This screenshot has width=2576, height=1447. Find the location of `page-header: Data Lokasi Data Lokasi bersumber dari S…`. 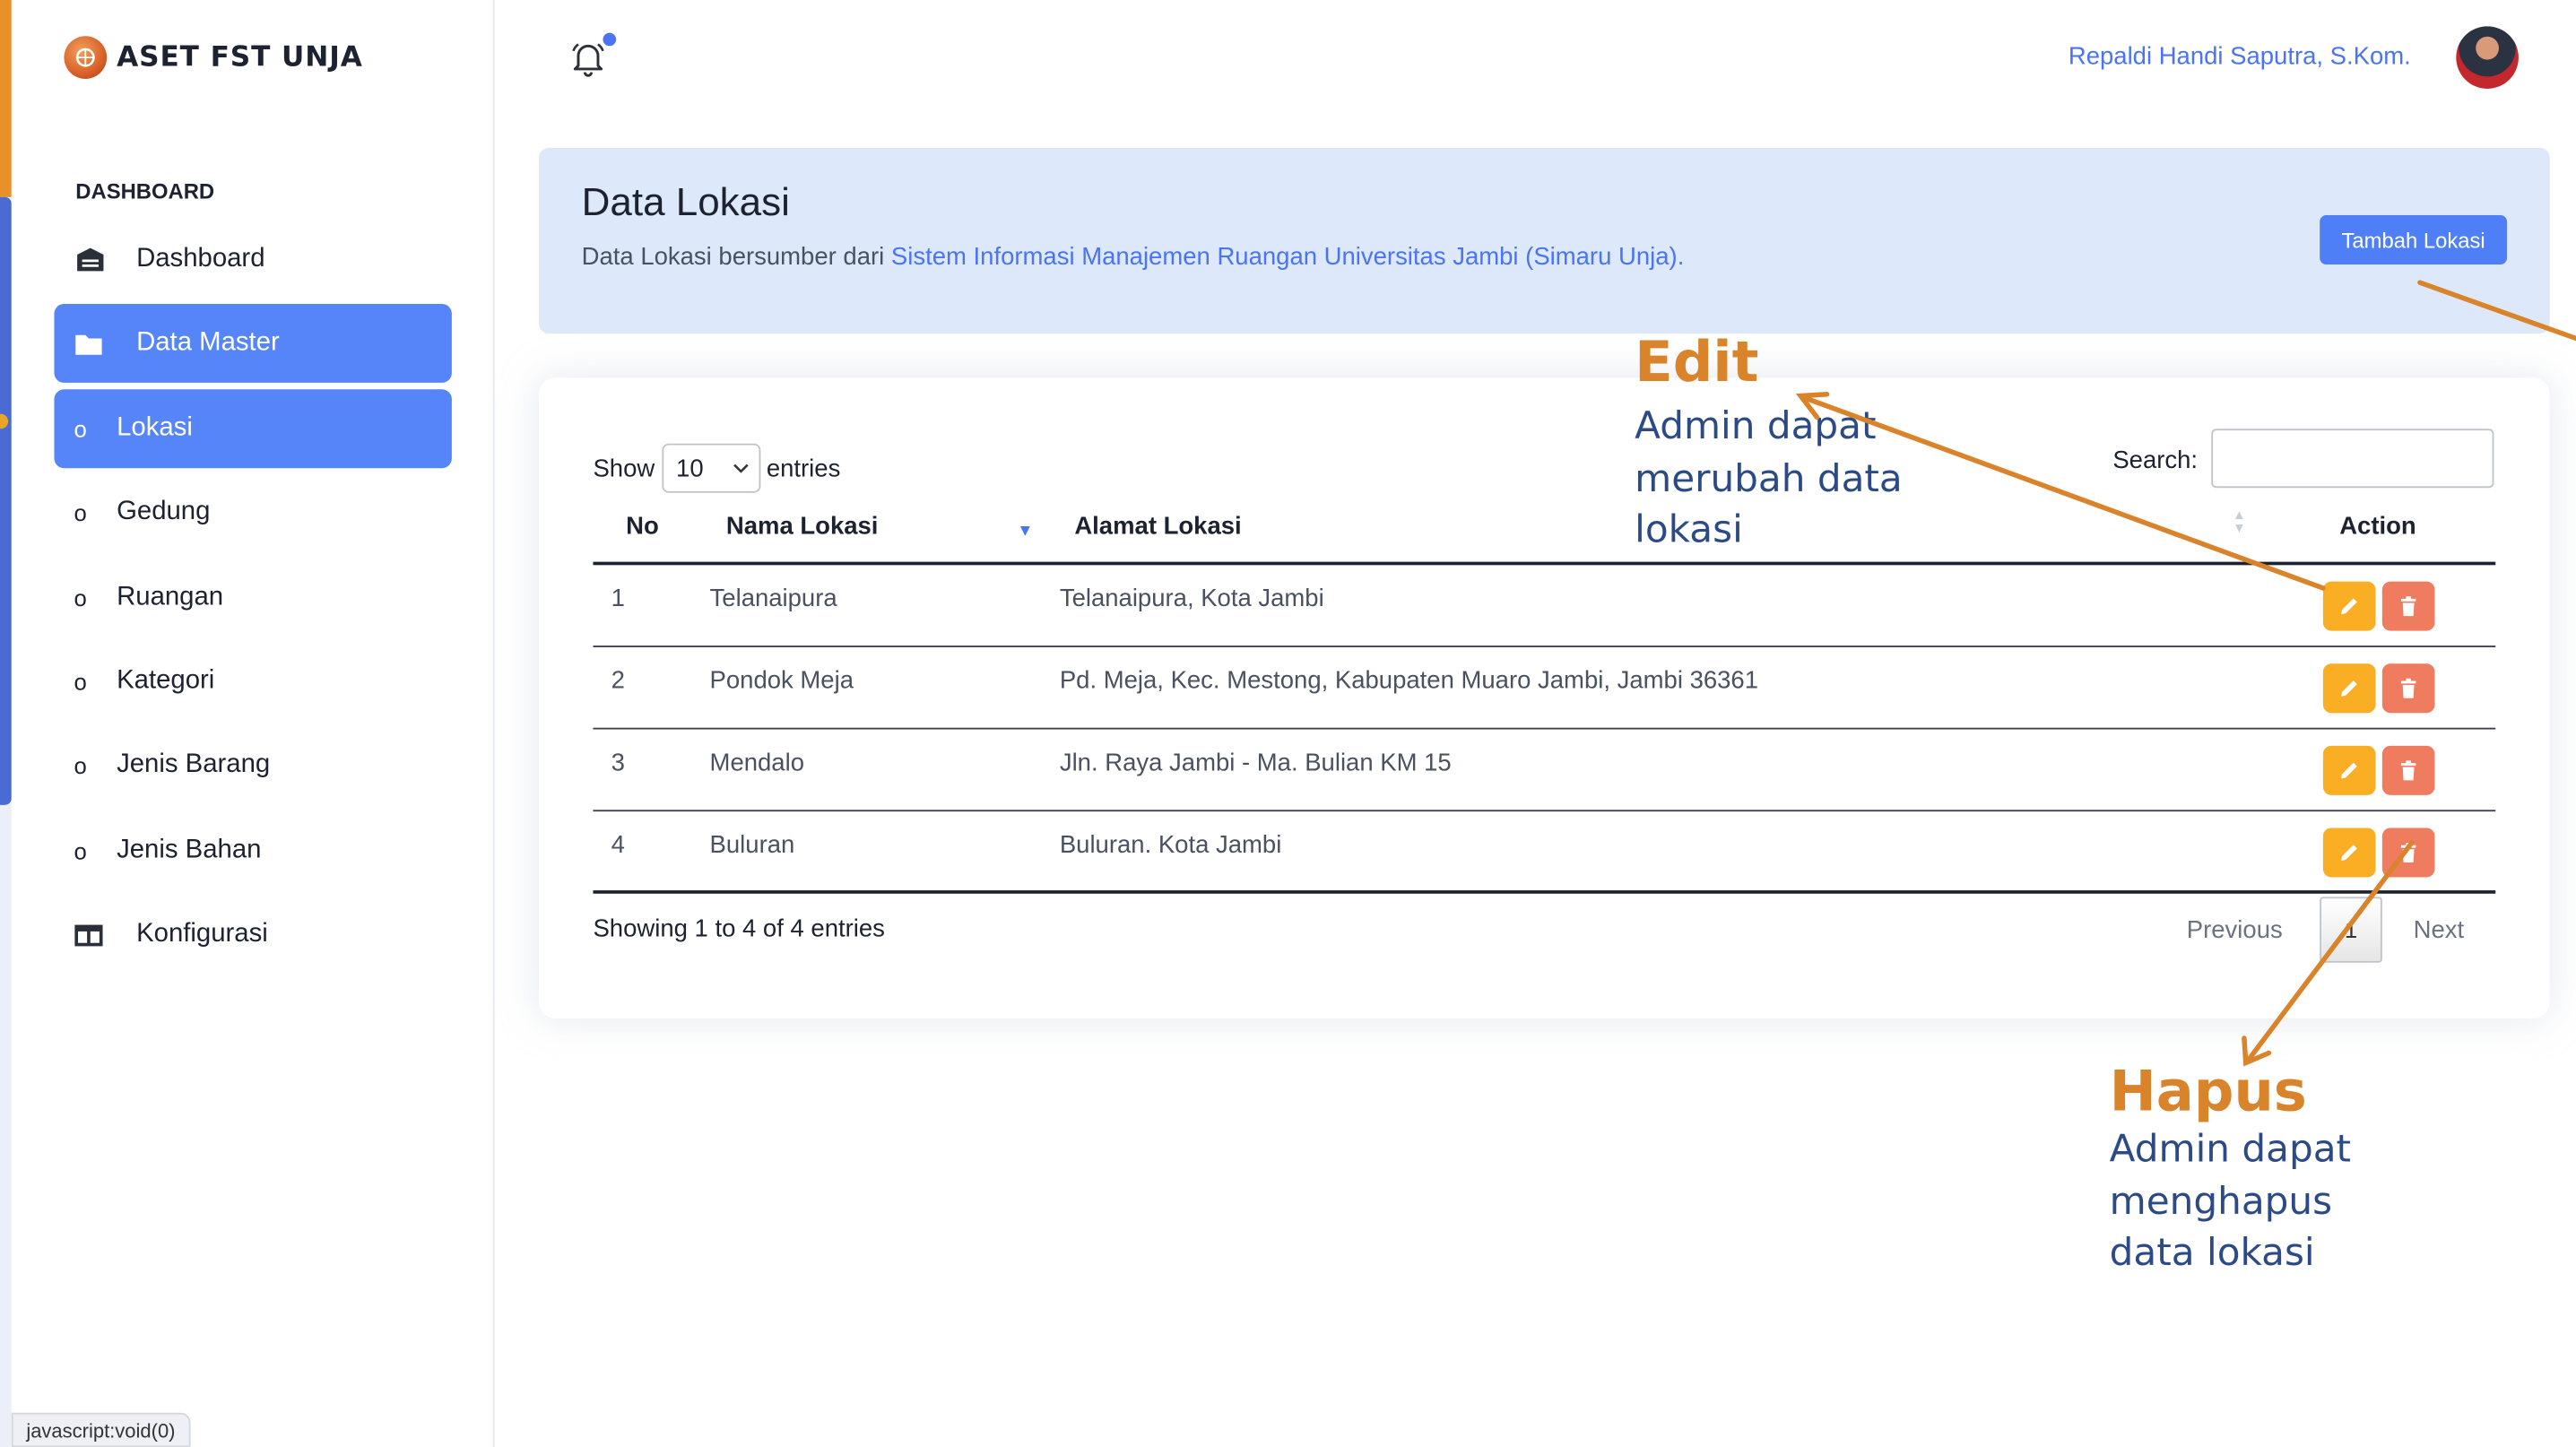

page-header: Data Lokasi Data Lokasi bersumber dari S… is located at coordinates (1544, 240).